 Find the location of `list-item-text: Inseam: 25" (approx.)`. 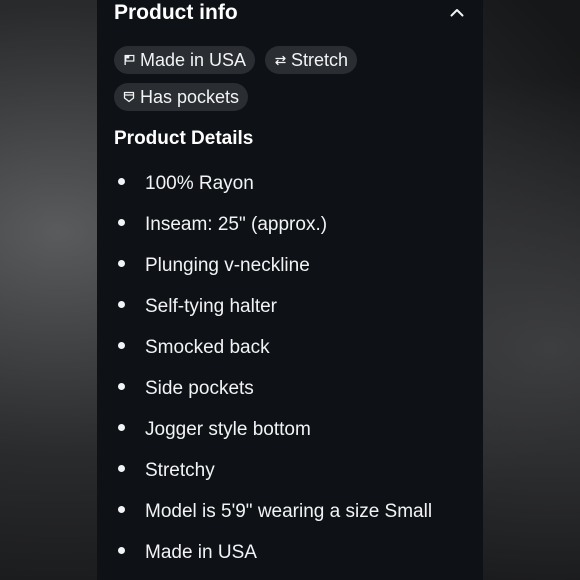

list-item-text: Inseam: 25" (approx.) is located at coordinates (236, 224).